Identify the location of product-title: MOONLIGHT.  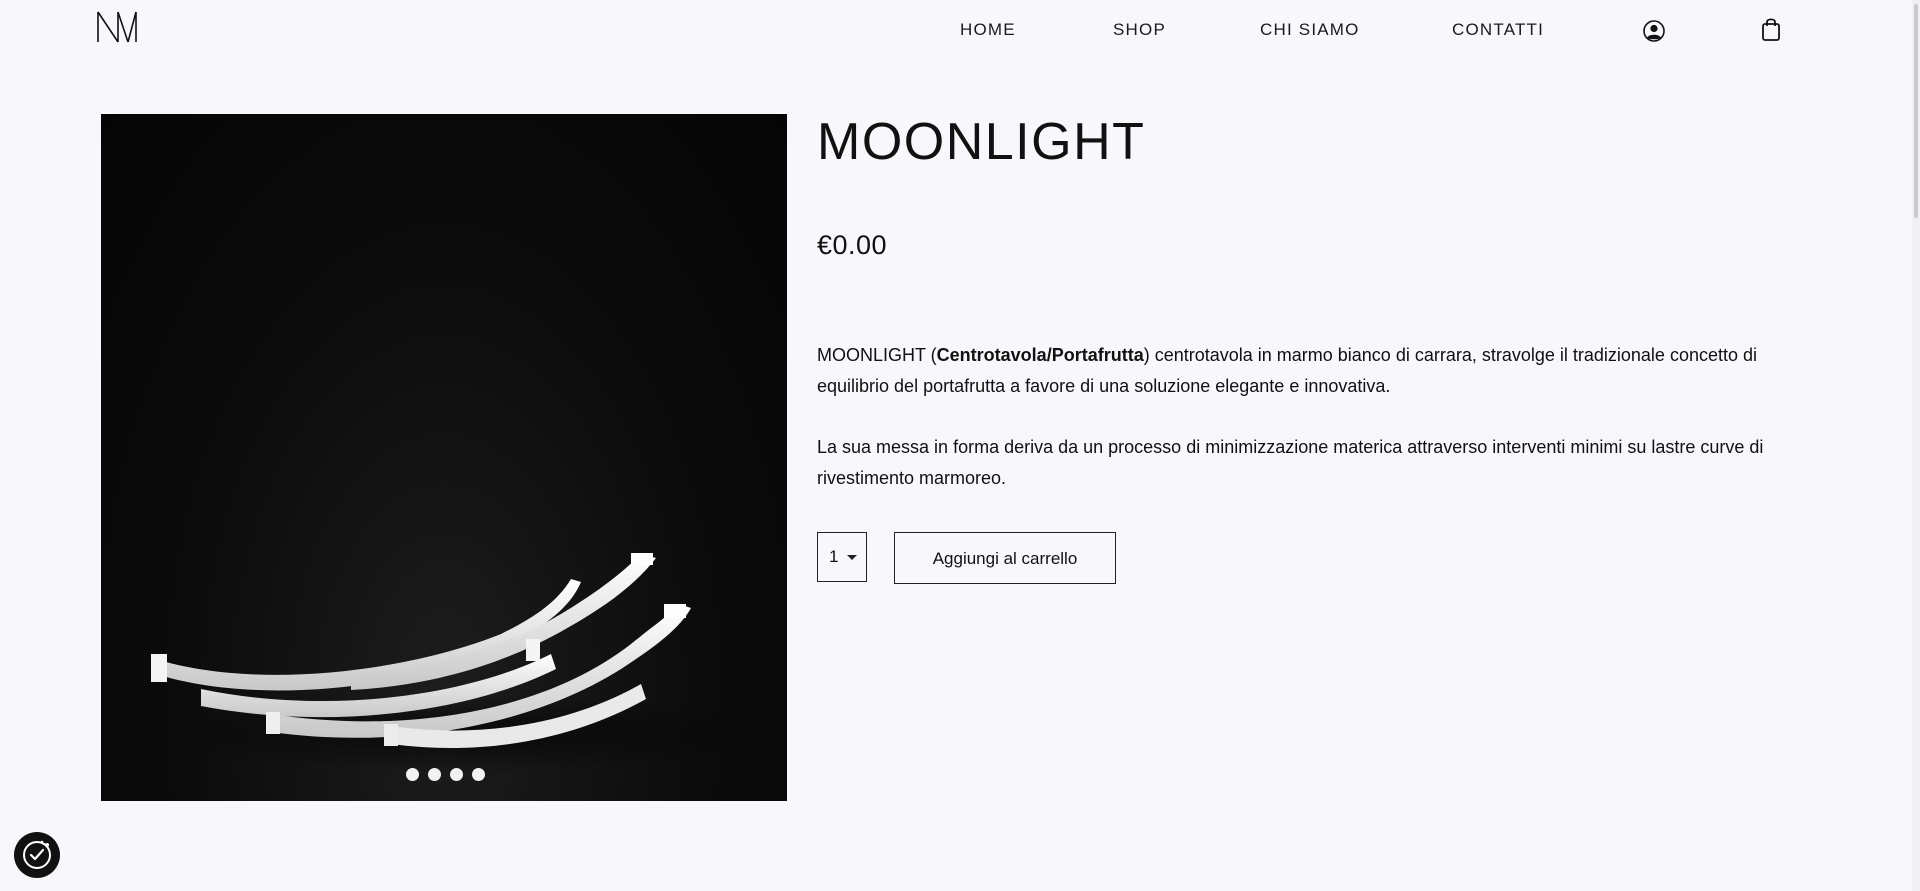
(981, 142).